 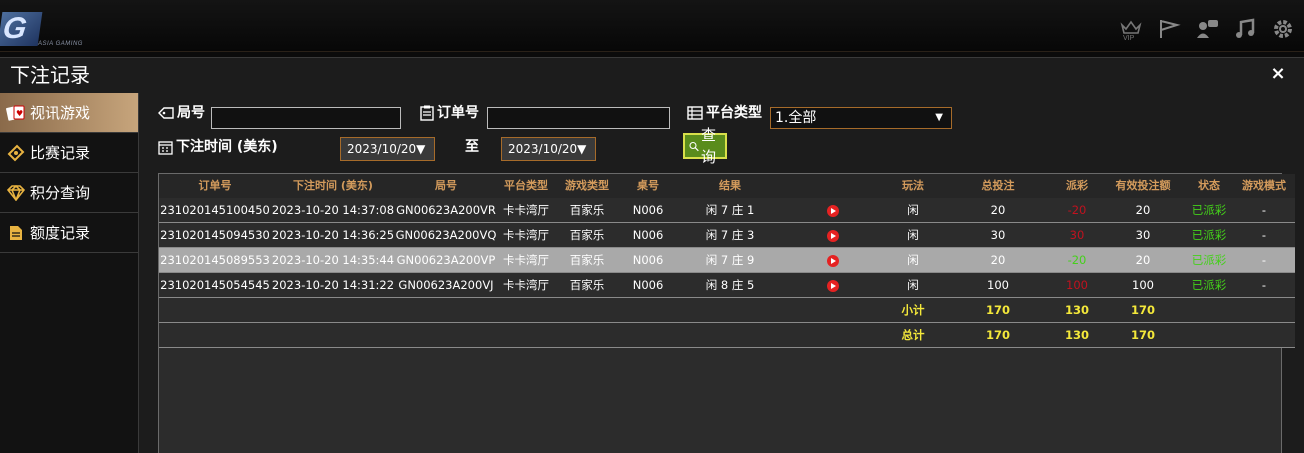 I want to click on grandtotal-total: 170, so click(x=998, y=335).